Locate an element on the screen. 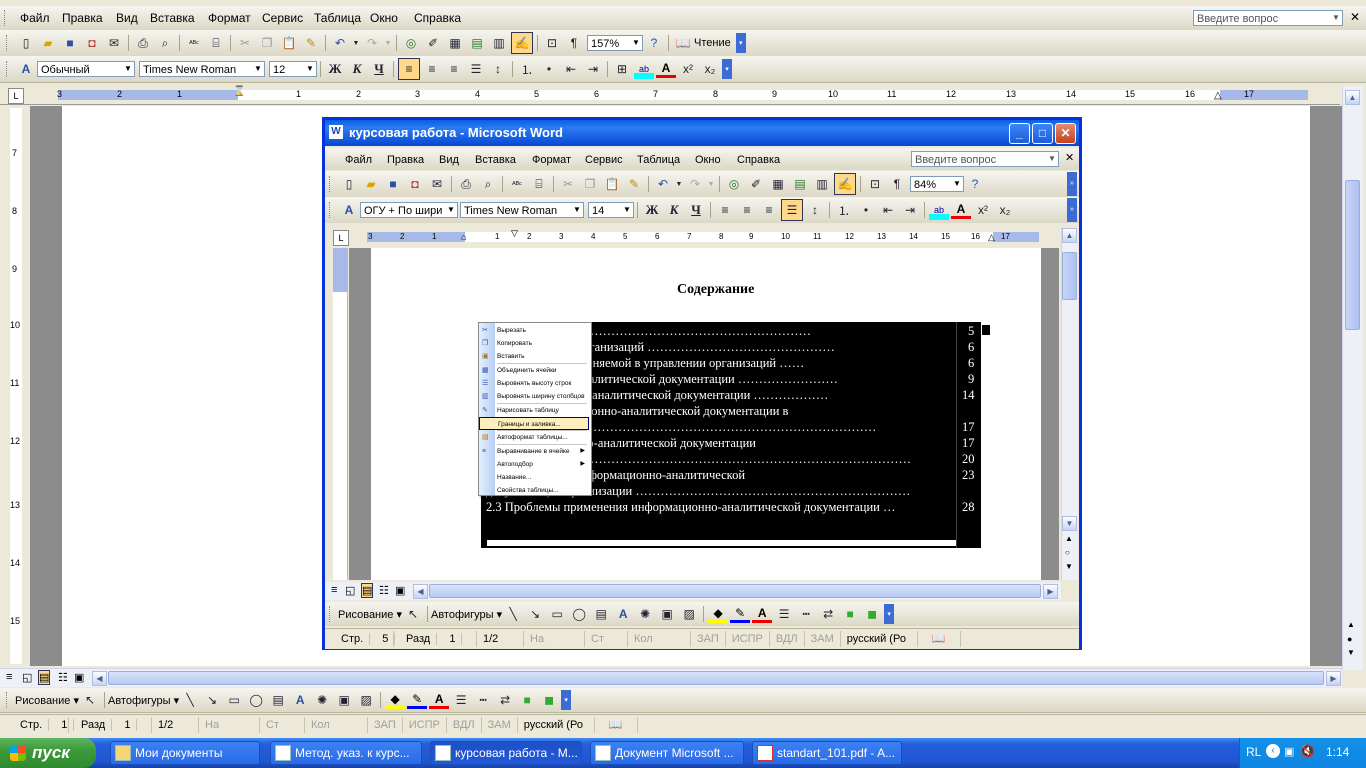 The height and width of the screenshot is (768, 1366). outline-view-icon: ☷ is located at coordinates (63, 677).